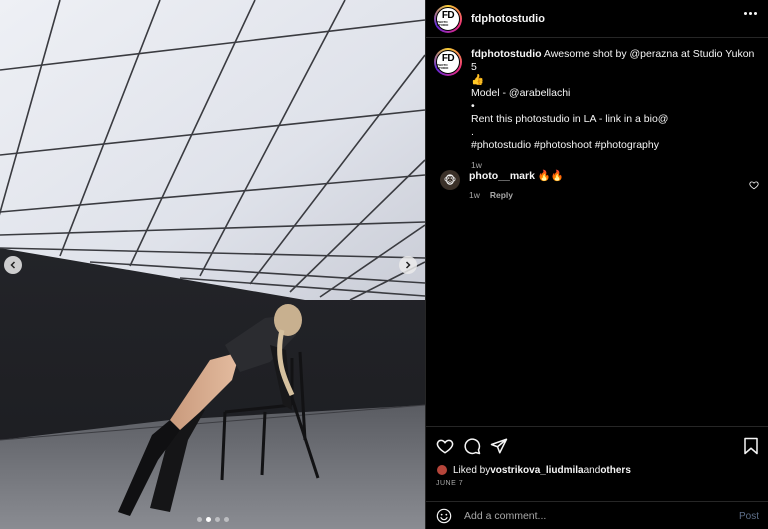 The height and width of the screenshot is (529, 768). I want to click on post-date: JUNE 7, so click(449, 483).